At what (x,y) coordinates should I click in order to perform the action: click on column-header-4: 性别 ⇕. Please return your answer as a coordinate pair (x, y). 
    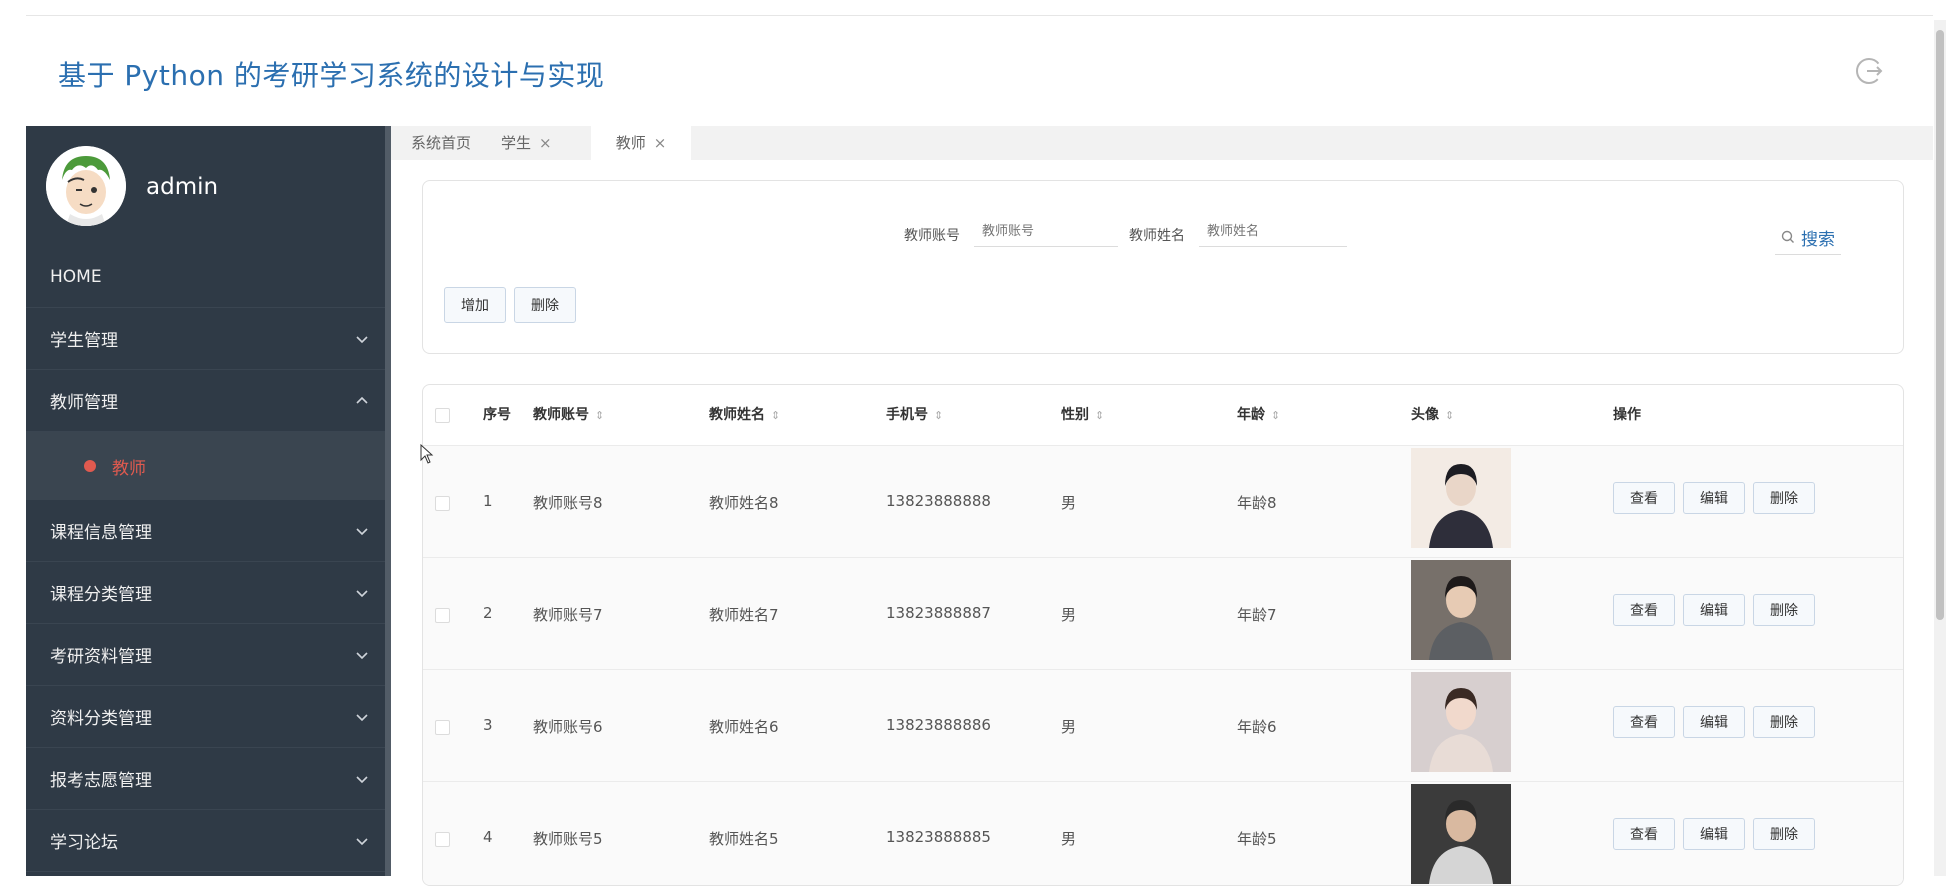
    Looking at the image, I should click on (1082, 415).